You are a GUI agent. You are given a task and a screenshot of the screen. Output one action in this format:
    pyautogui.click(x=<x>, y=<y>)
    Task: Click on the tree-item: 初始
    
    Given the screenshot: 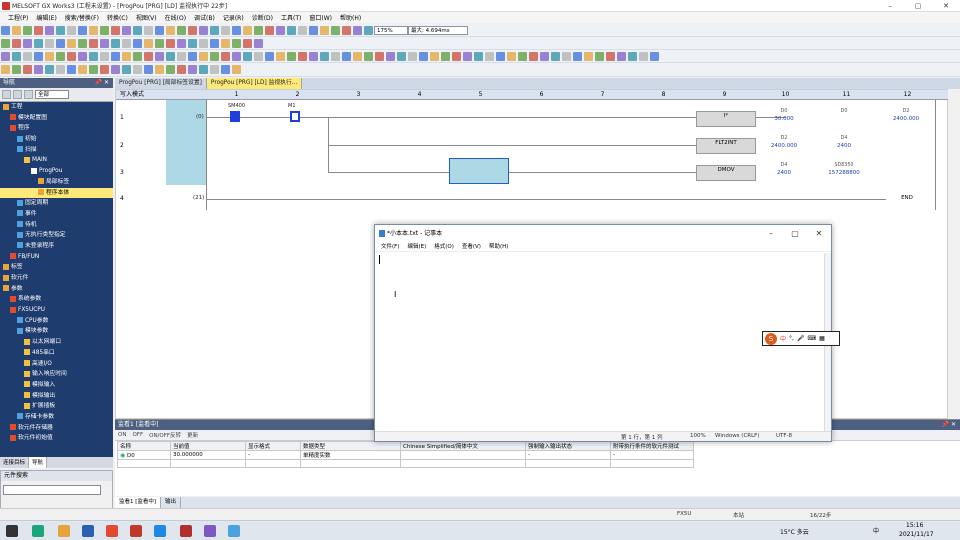 What is the action you would take?
    pyautogui.click(x=56, y=139)
    